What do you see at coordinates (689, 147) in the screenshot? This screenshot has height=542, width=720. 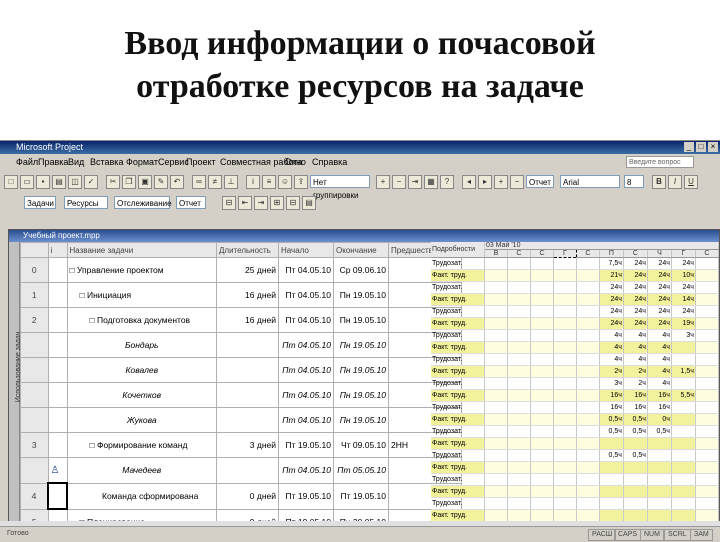 I see `minimize-icon: _` at bounding box center [689, 147].